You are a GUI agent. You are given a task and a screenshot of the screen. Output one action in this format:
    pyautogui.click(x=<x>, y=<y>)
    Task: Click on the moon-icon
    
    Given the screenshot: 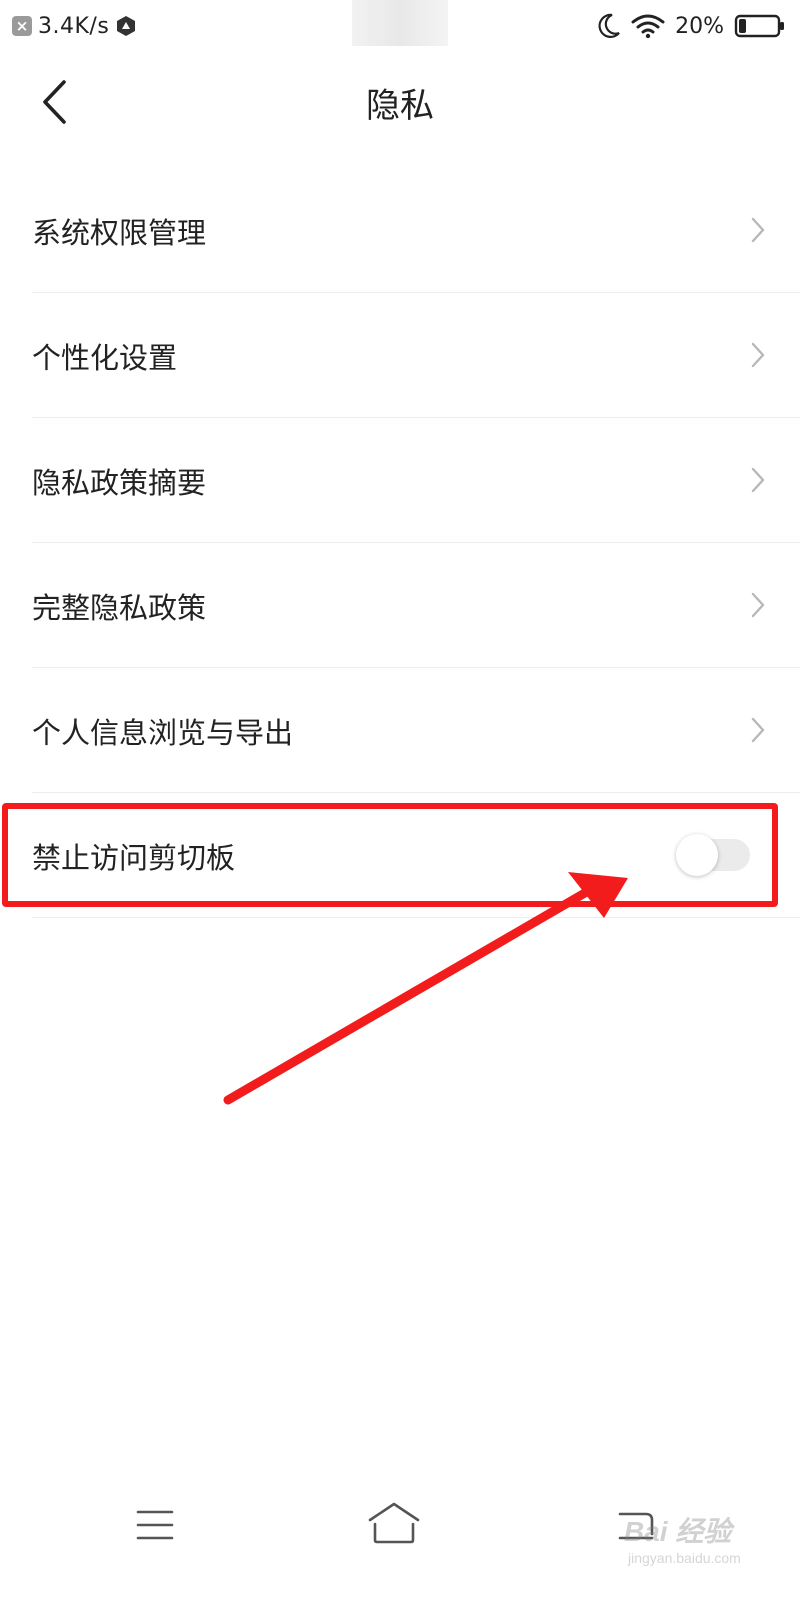 What is the action you would take?
    pyautogui.click(x=609, y=25)
    